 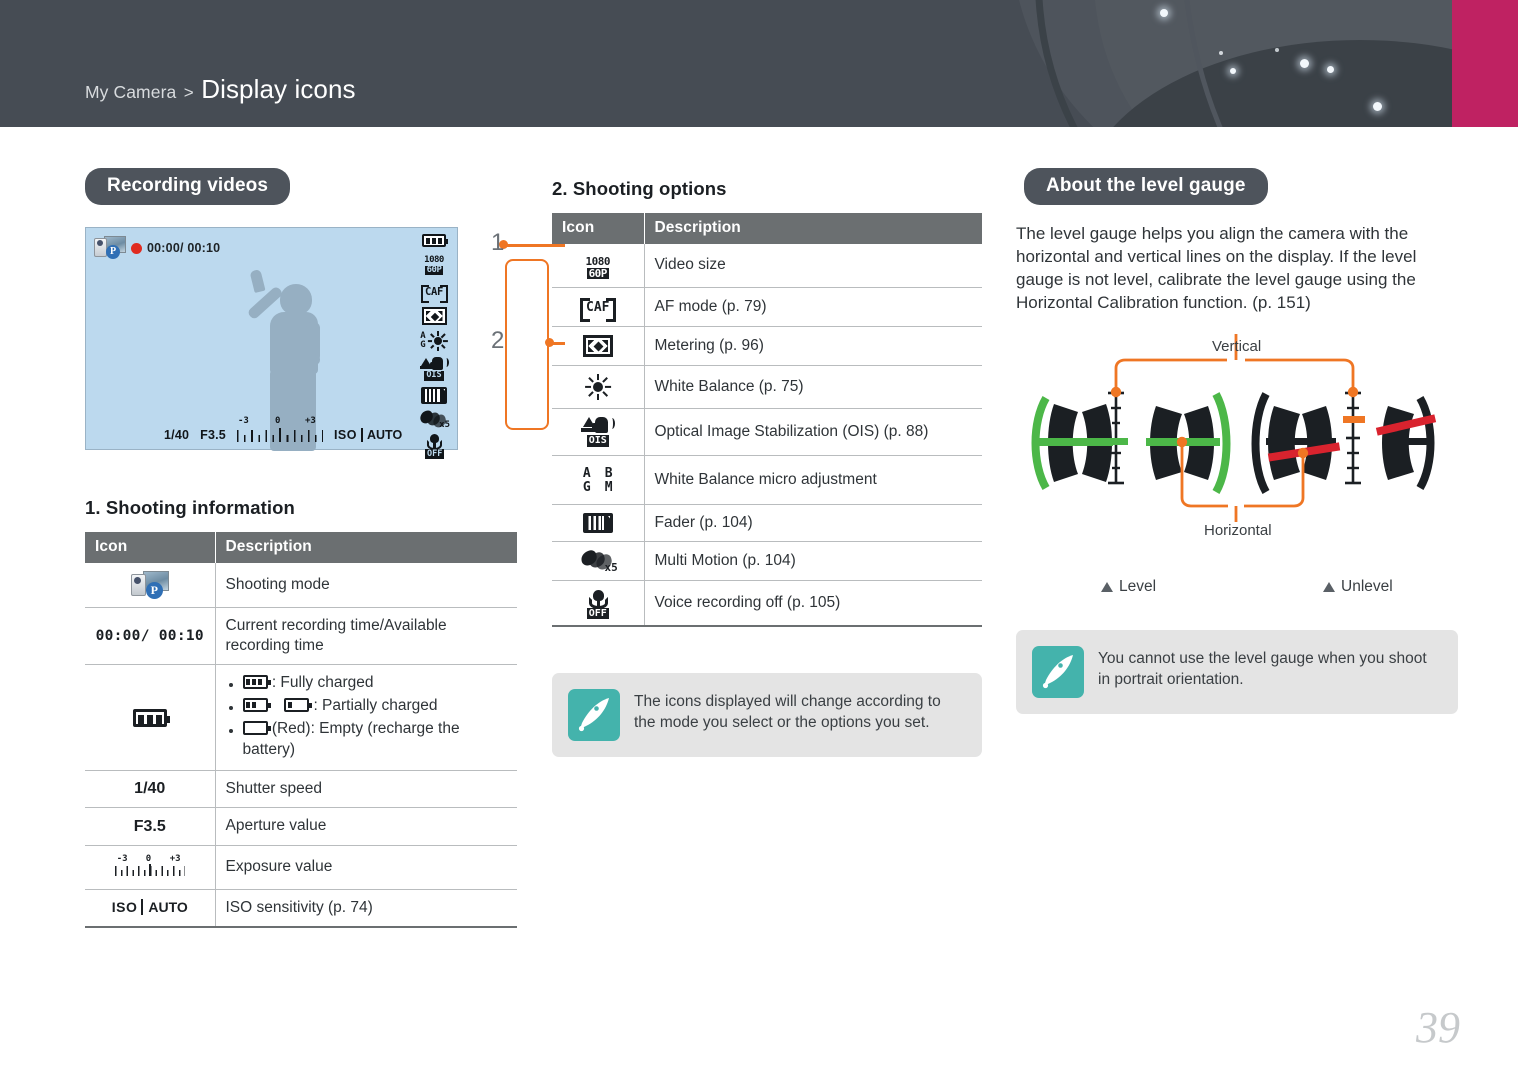 I want to click on wb-micro-b-label: B, so click(x=608, y=473).